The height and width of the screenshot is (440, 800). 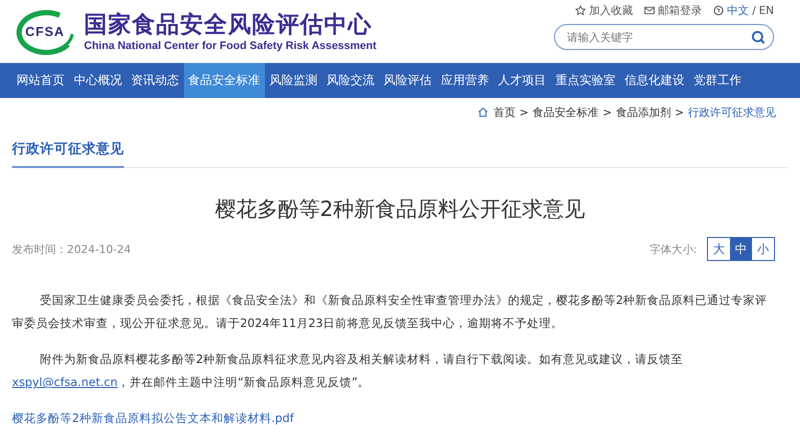 What do you see at coordinates (228, 24) in the screenshot?
I see `site-title: 国家食品安全风险评估中心` at bounding box center [228, 24].